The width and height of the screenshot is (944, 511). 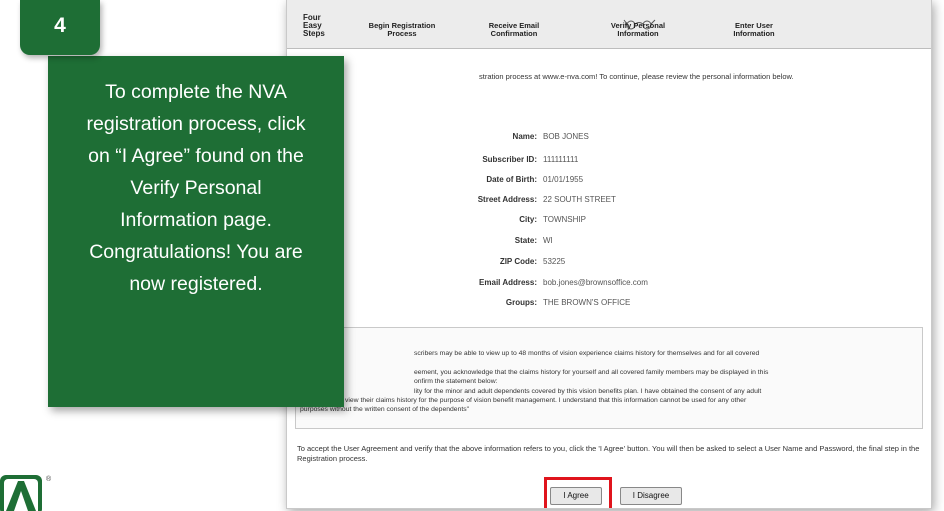 What do you see at coordinates (456, 381) in the screenshot?
I see `agreement-line: onfirm the statement below:` at bounding box center [456, 381].